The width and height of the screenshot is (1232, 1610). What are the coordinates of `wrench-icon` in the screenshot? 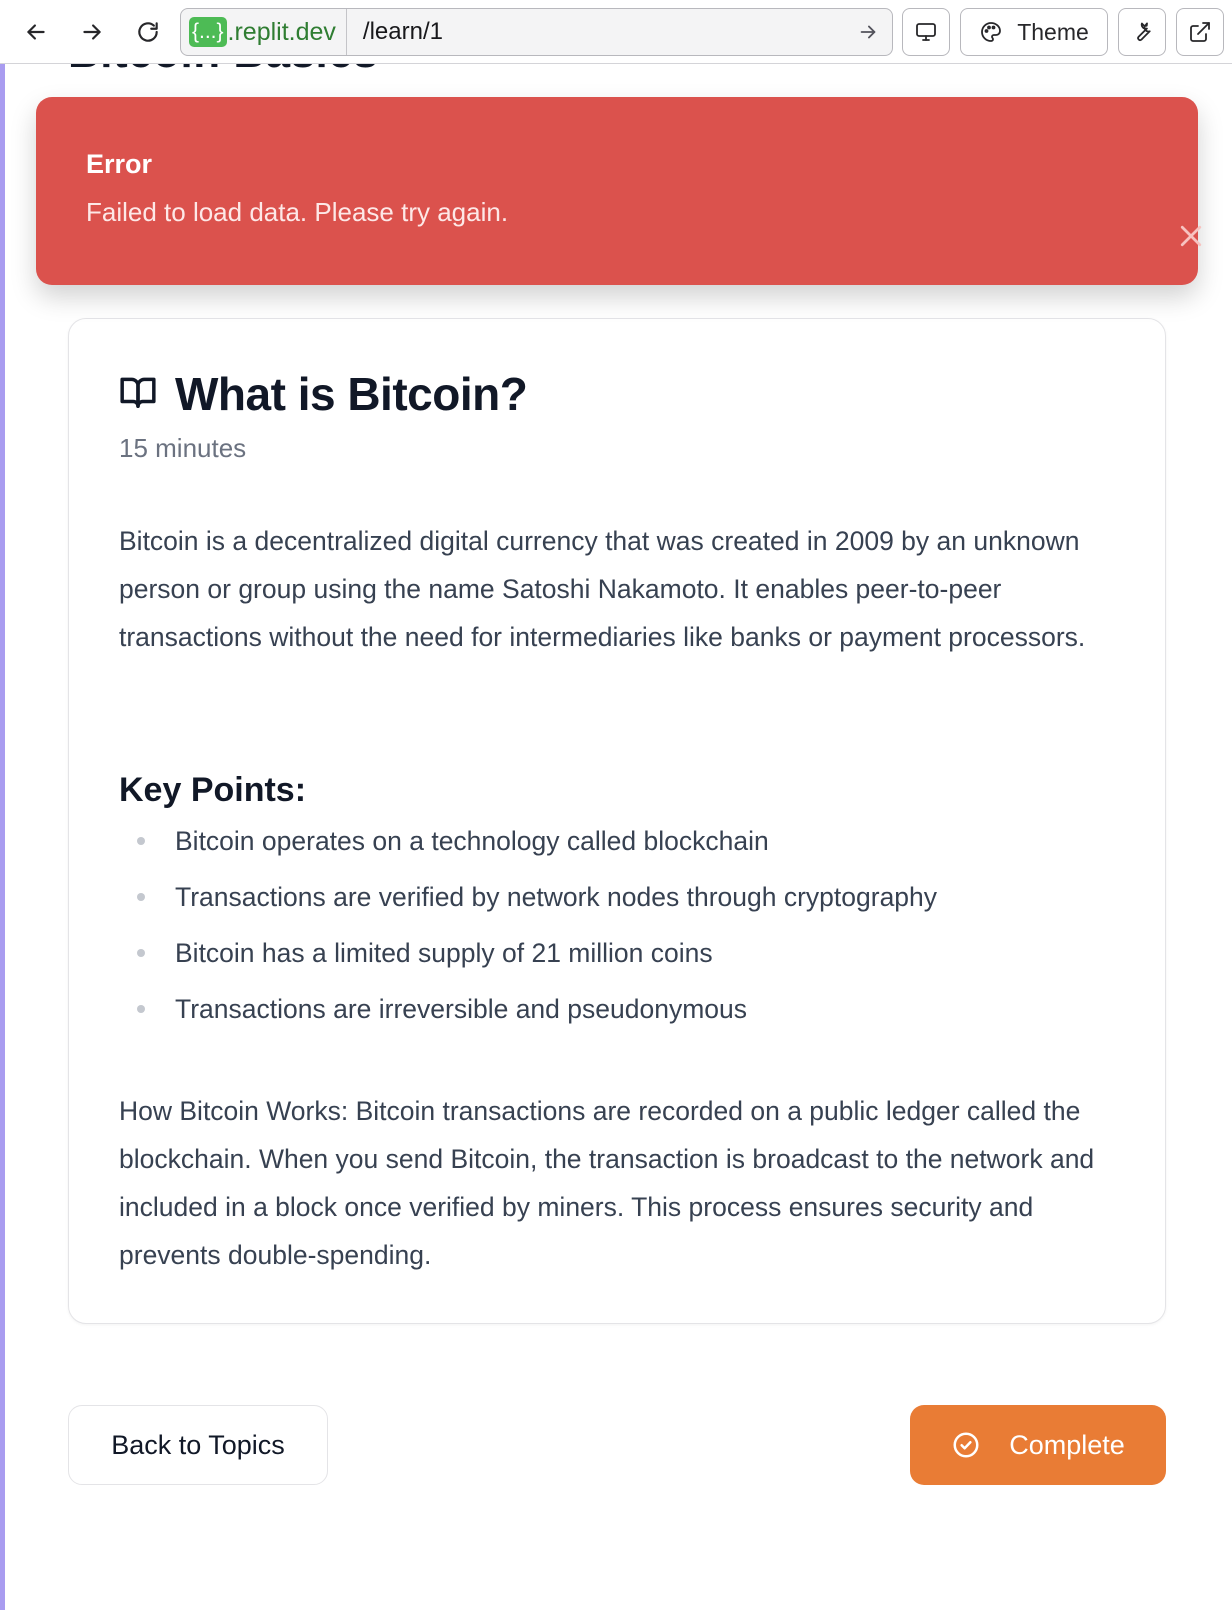 It's located at (1144, 31).